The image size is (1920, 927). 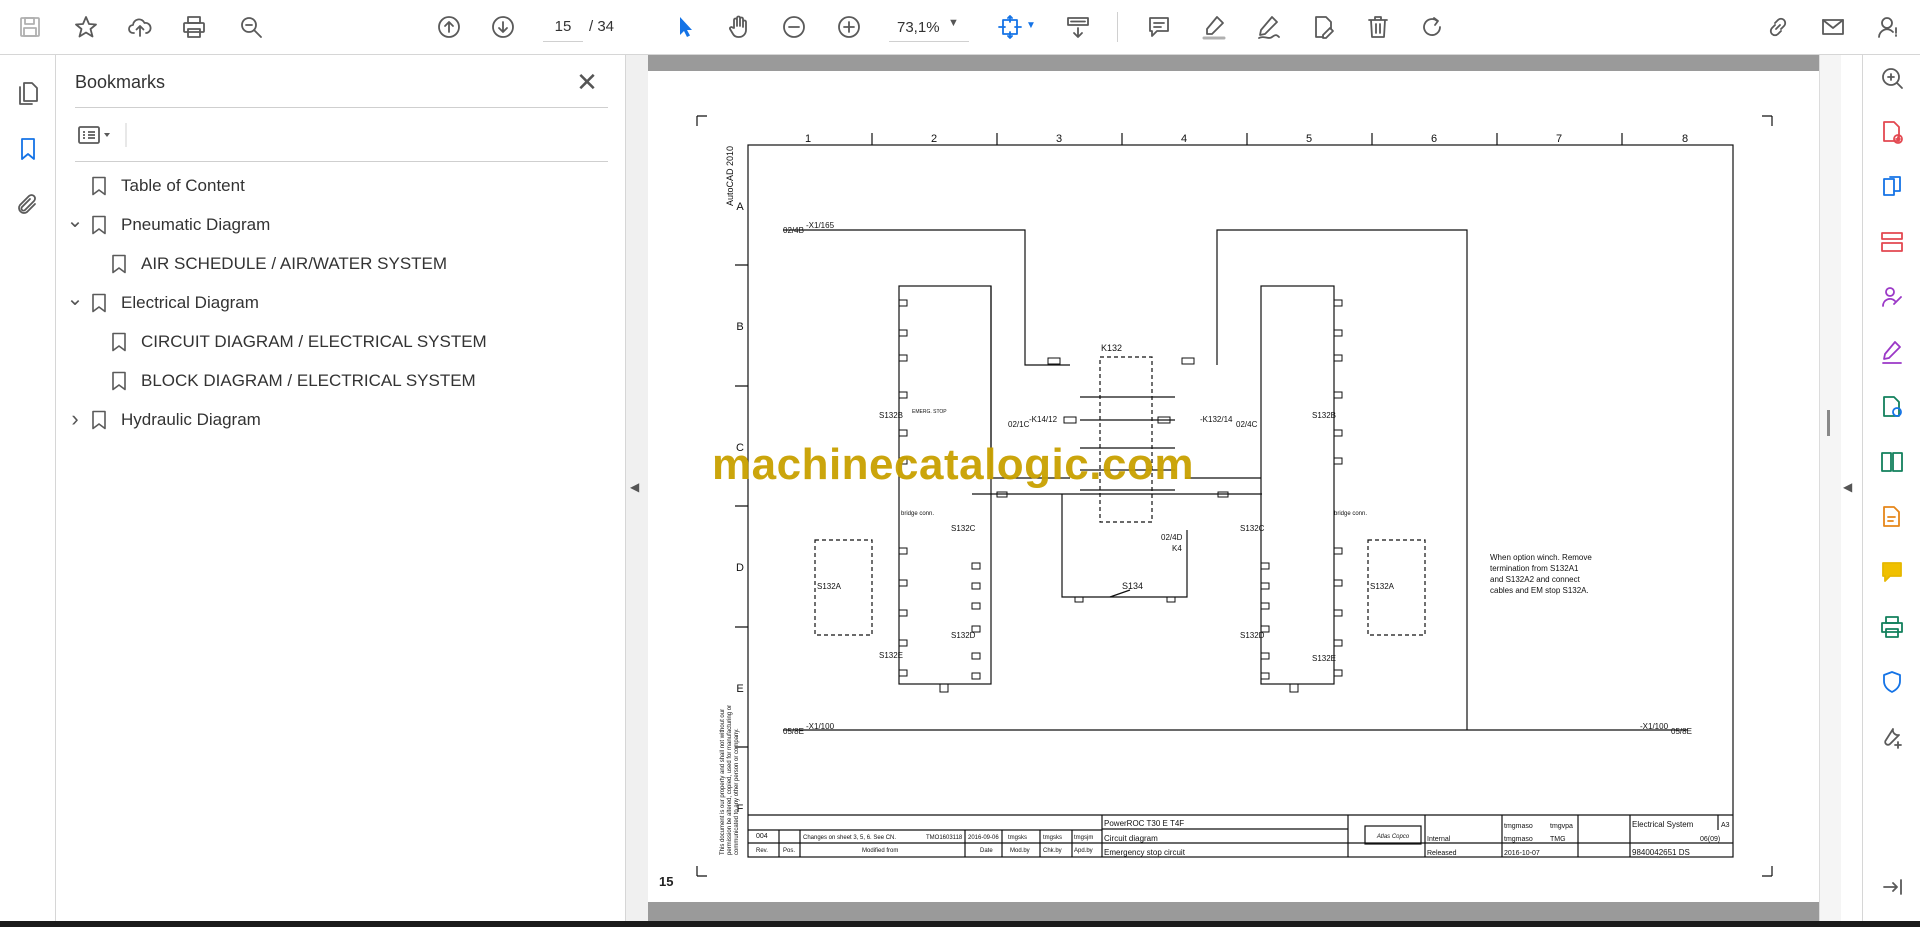 I want to click on more-tools-icon, so click(x=1892, y=737).